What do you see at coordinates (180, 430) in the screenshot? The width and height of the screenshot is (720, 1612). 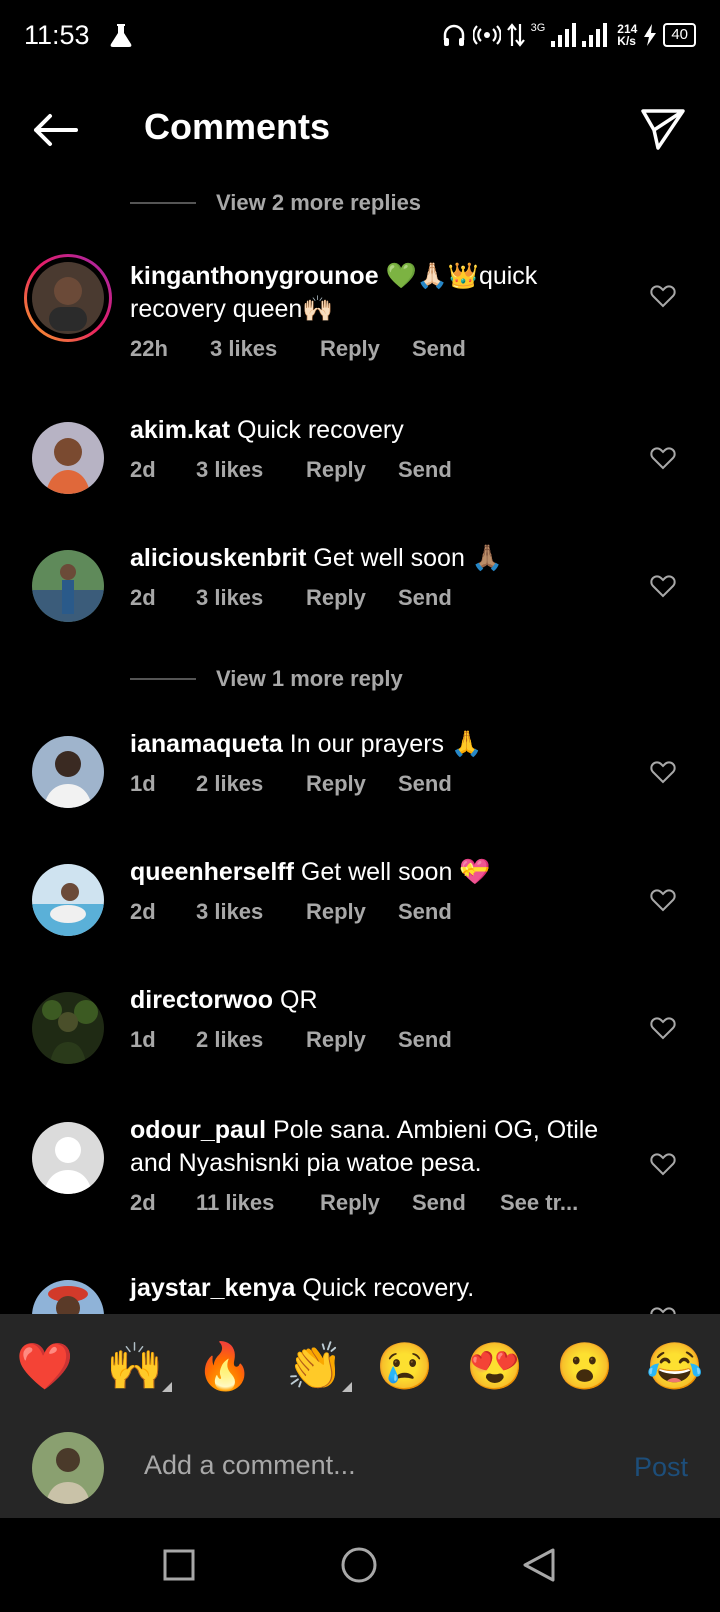 I see `comment-username: akim.kat` at bounding box center [180, 430].